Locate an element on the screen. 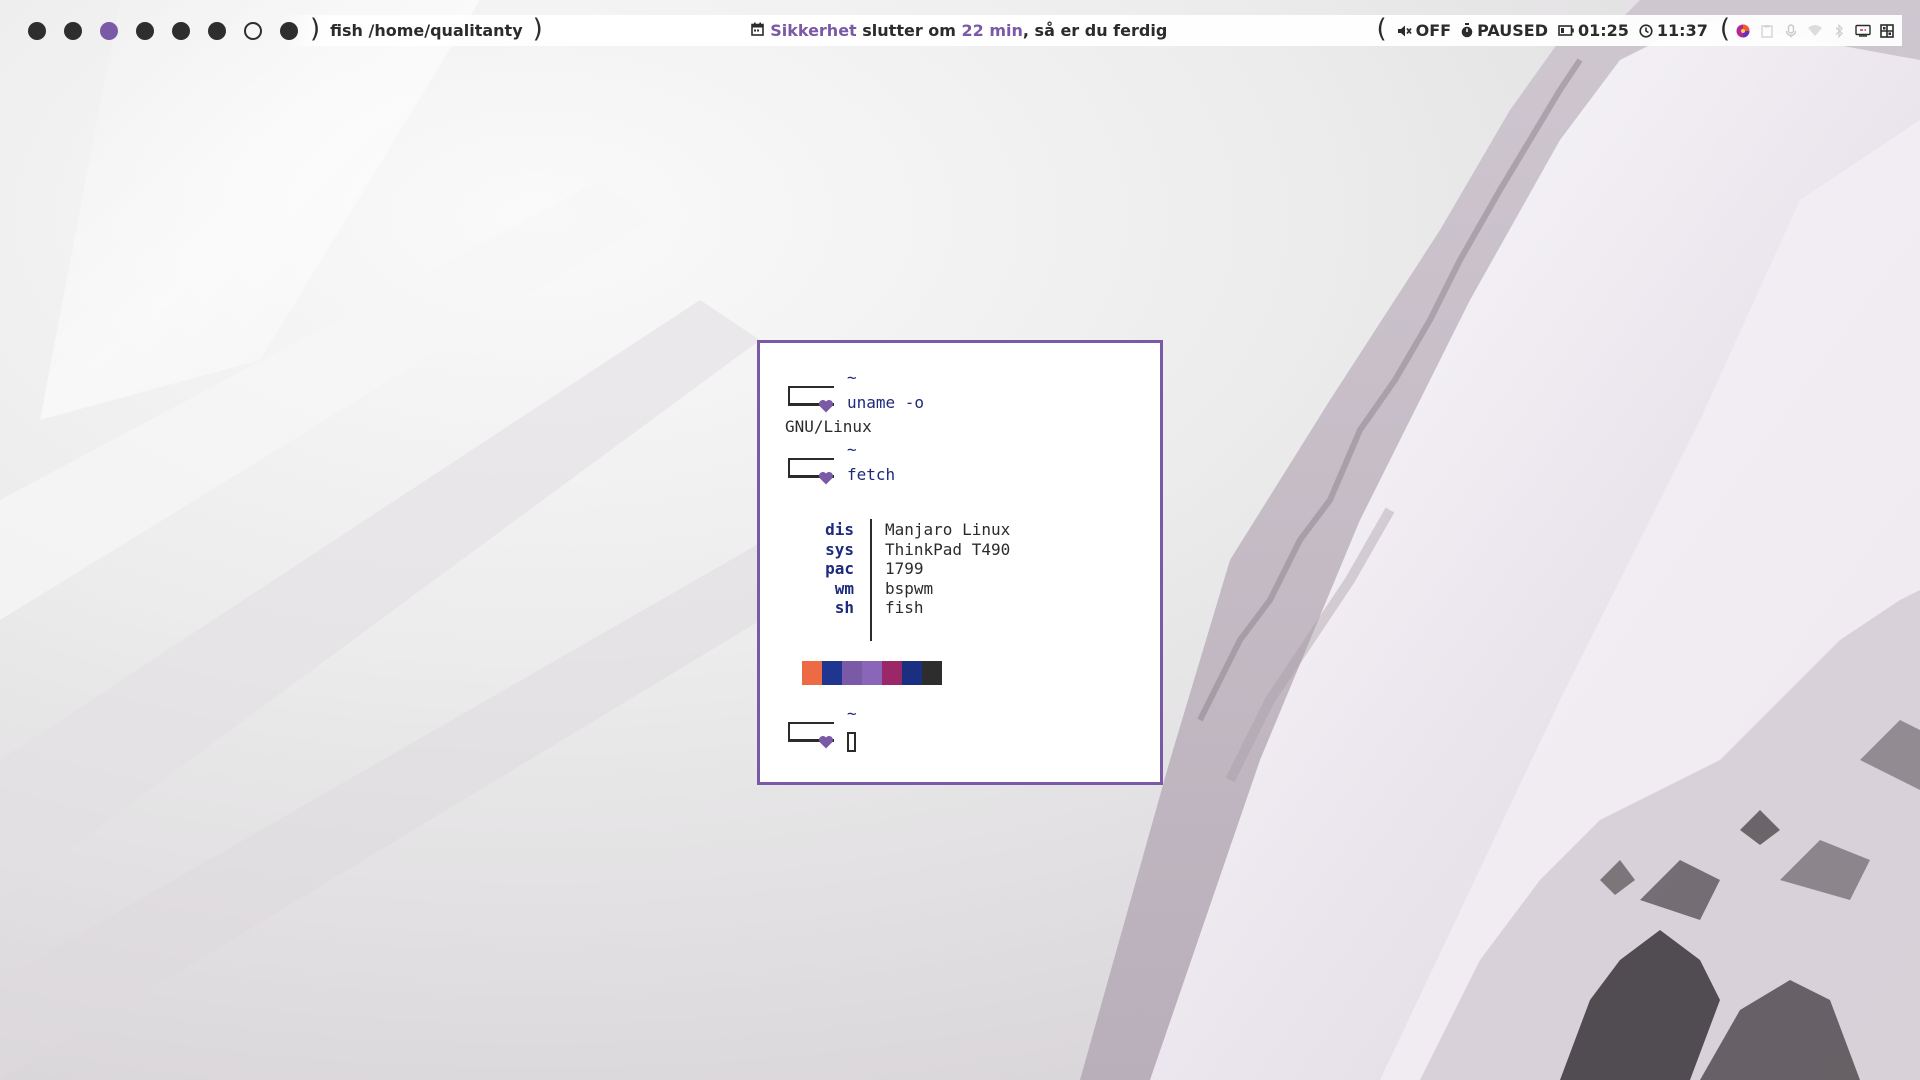  workspace-5-dot is located at coordinates (181, 30).